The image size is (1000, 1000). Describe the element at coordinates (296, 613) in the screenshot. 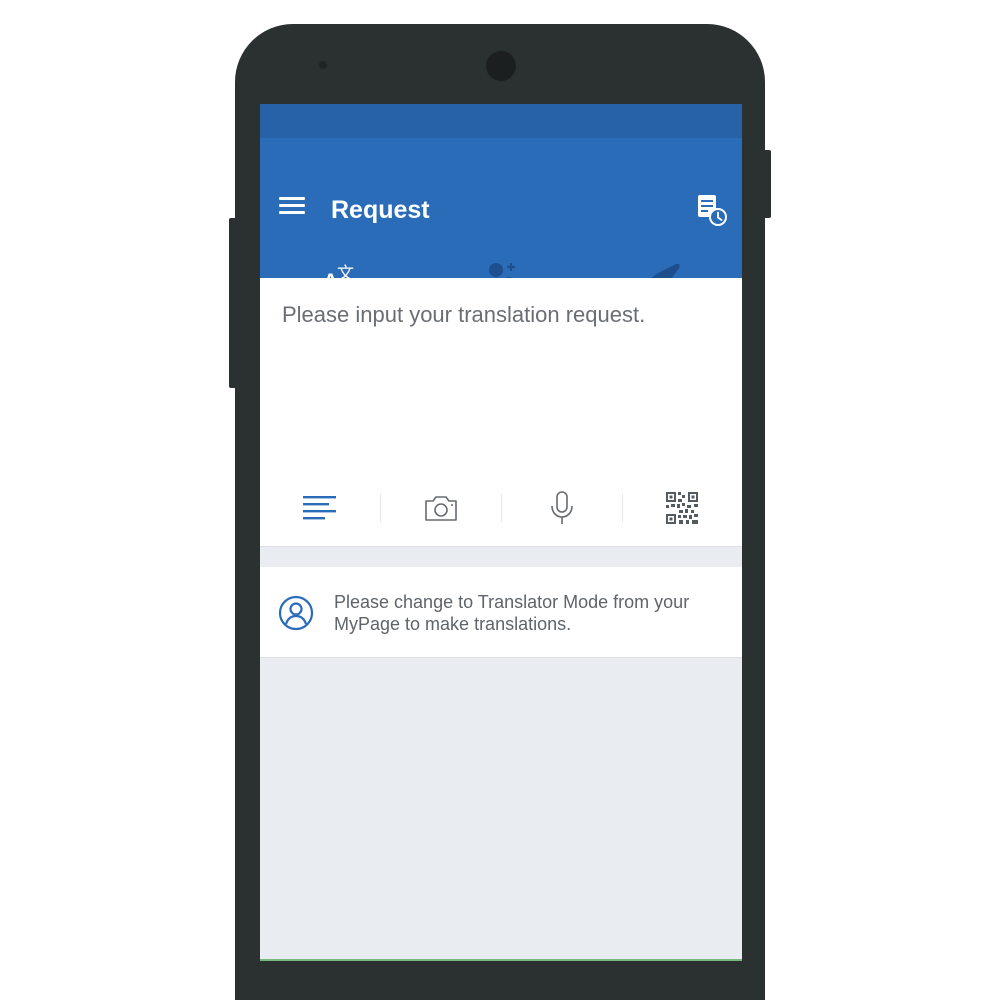

I see `user-profile-icon` at that location.